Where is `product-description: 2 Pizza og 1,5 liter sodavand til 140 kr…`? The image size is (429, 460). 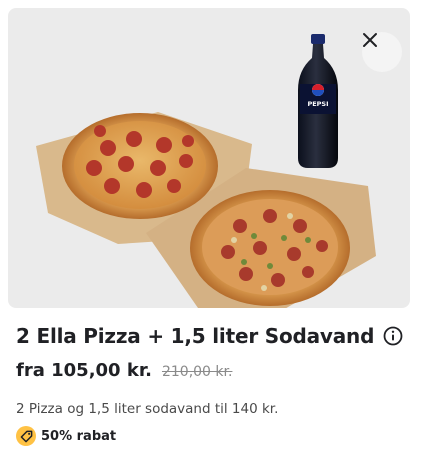 product-description: 2 Pizza og 1,5 liter sodavand til 140 kr… is located at coordinates (147, 409).